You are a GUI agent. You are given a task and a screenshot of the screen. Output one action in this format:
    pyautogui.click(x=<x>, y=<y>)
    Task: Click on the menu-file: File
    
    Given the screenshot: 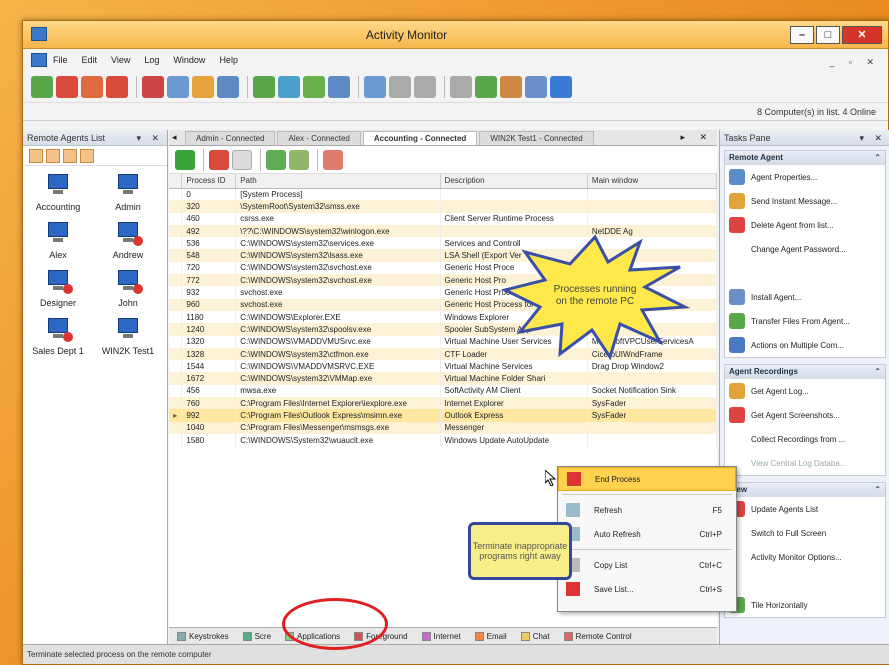 What is the action you would take?
    pyautogui.click(x=60, y=60)
    